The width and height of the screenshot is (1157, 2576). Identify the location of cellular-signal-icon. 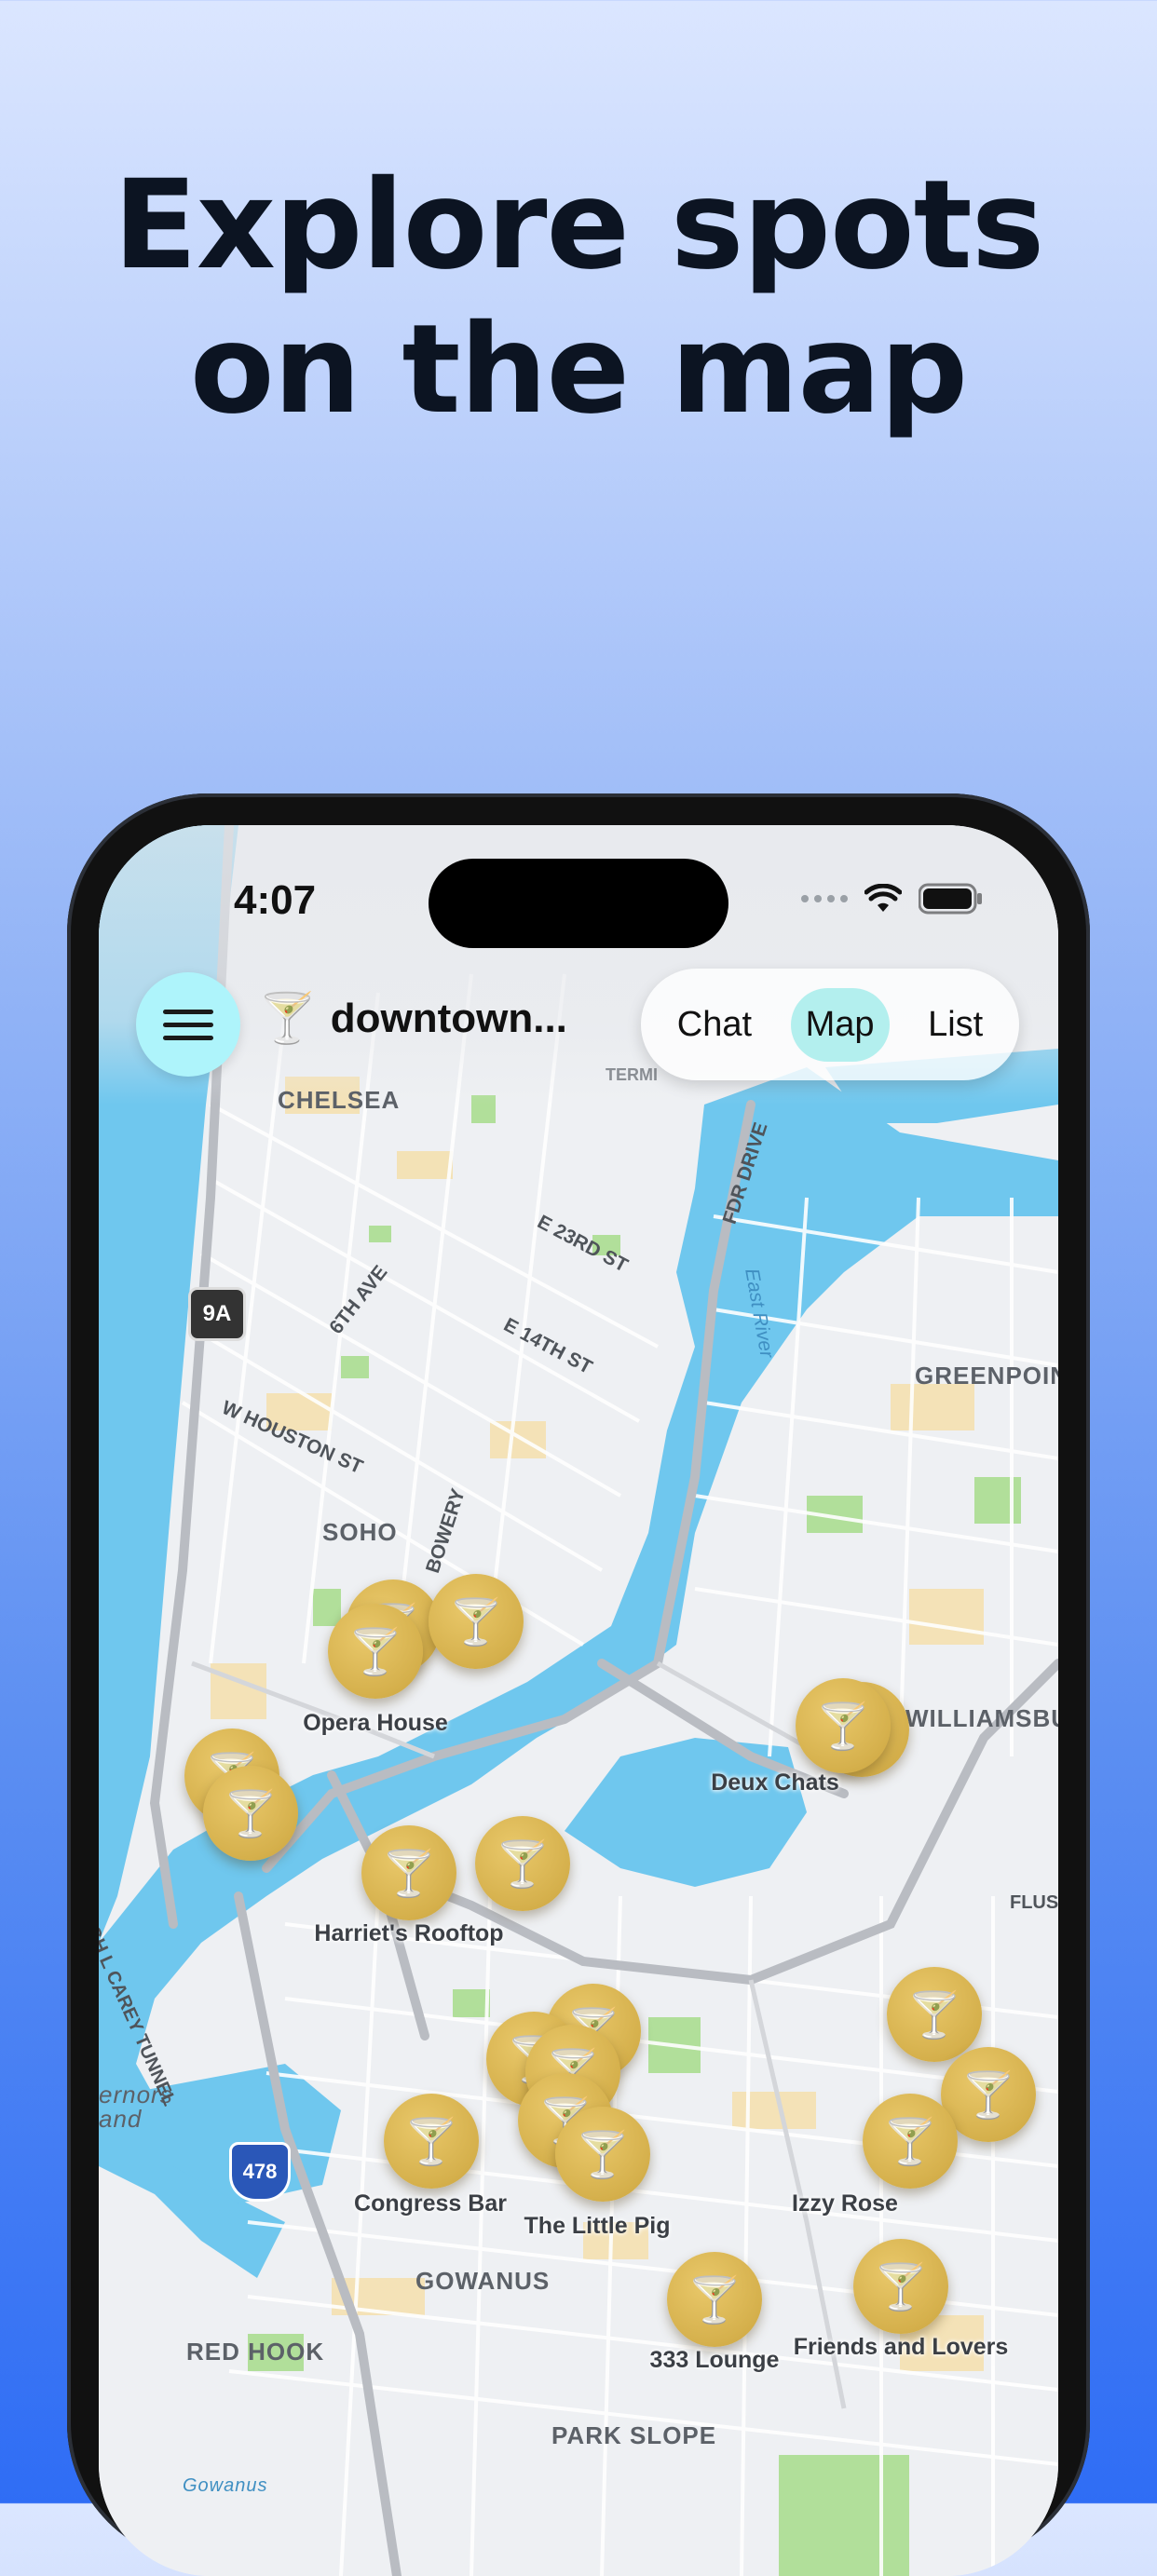
(824, 898).